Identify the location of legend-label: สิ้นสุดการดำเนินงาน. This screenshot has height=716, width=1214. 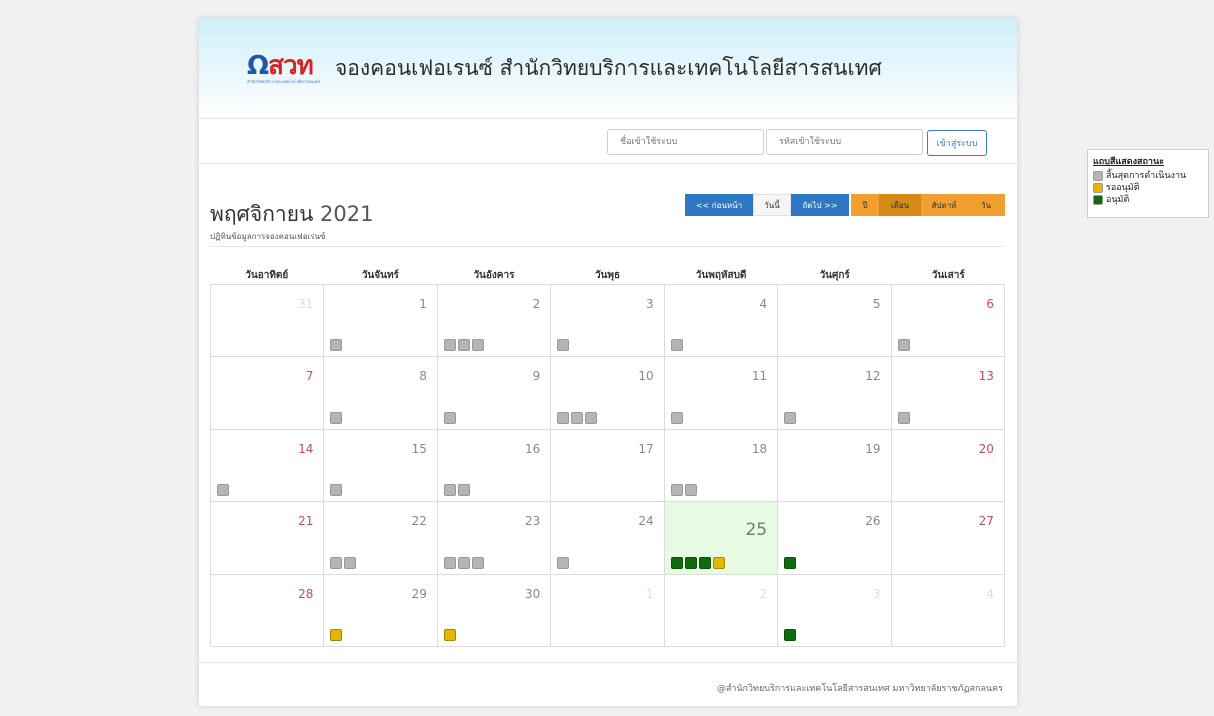
(1146, 176).